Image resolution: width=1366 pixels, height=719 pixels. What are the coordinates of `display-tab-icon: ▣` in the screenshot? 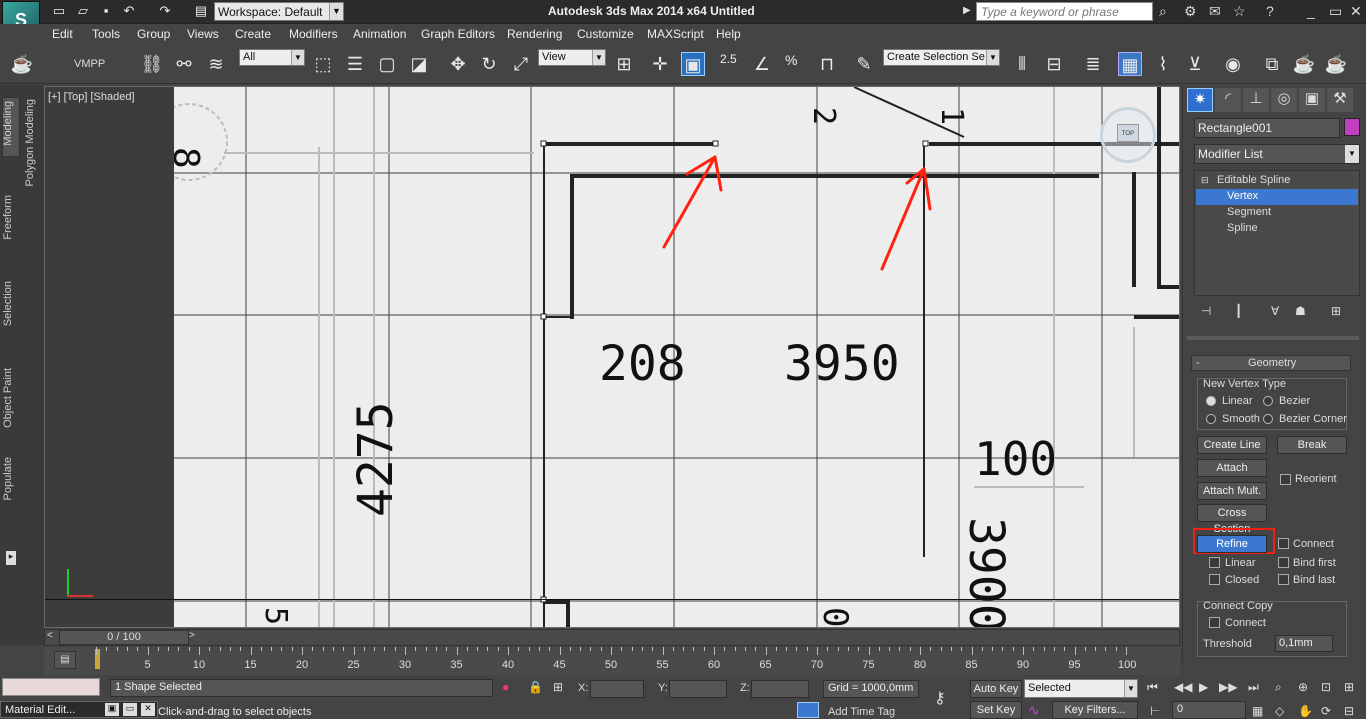 It's located at (1312, 100).